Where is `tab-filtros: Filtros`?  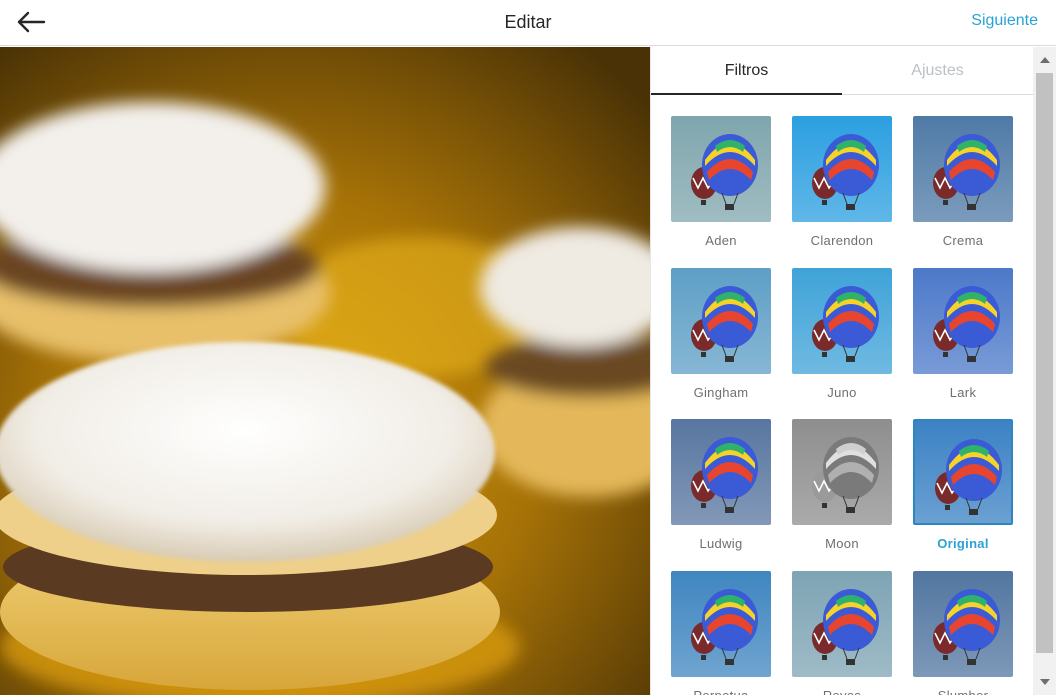 tab-filtros: Filtros is located at coordinates (746, 71).